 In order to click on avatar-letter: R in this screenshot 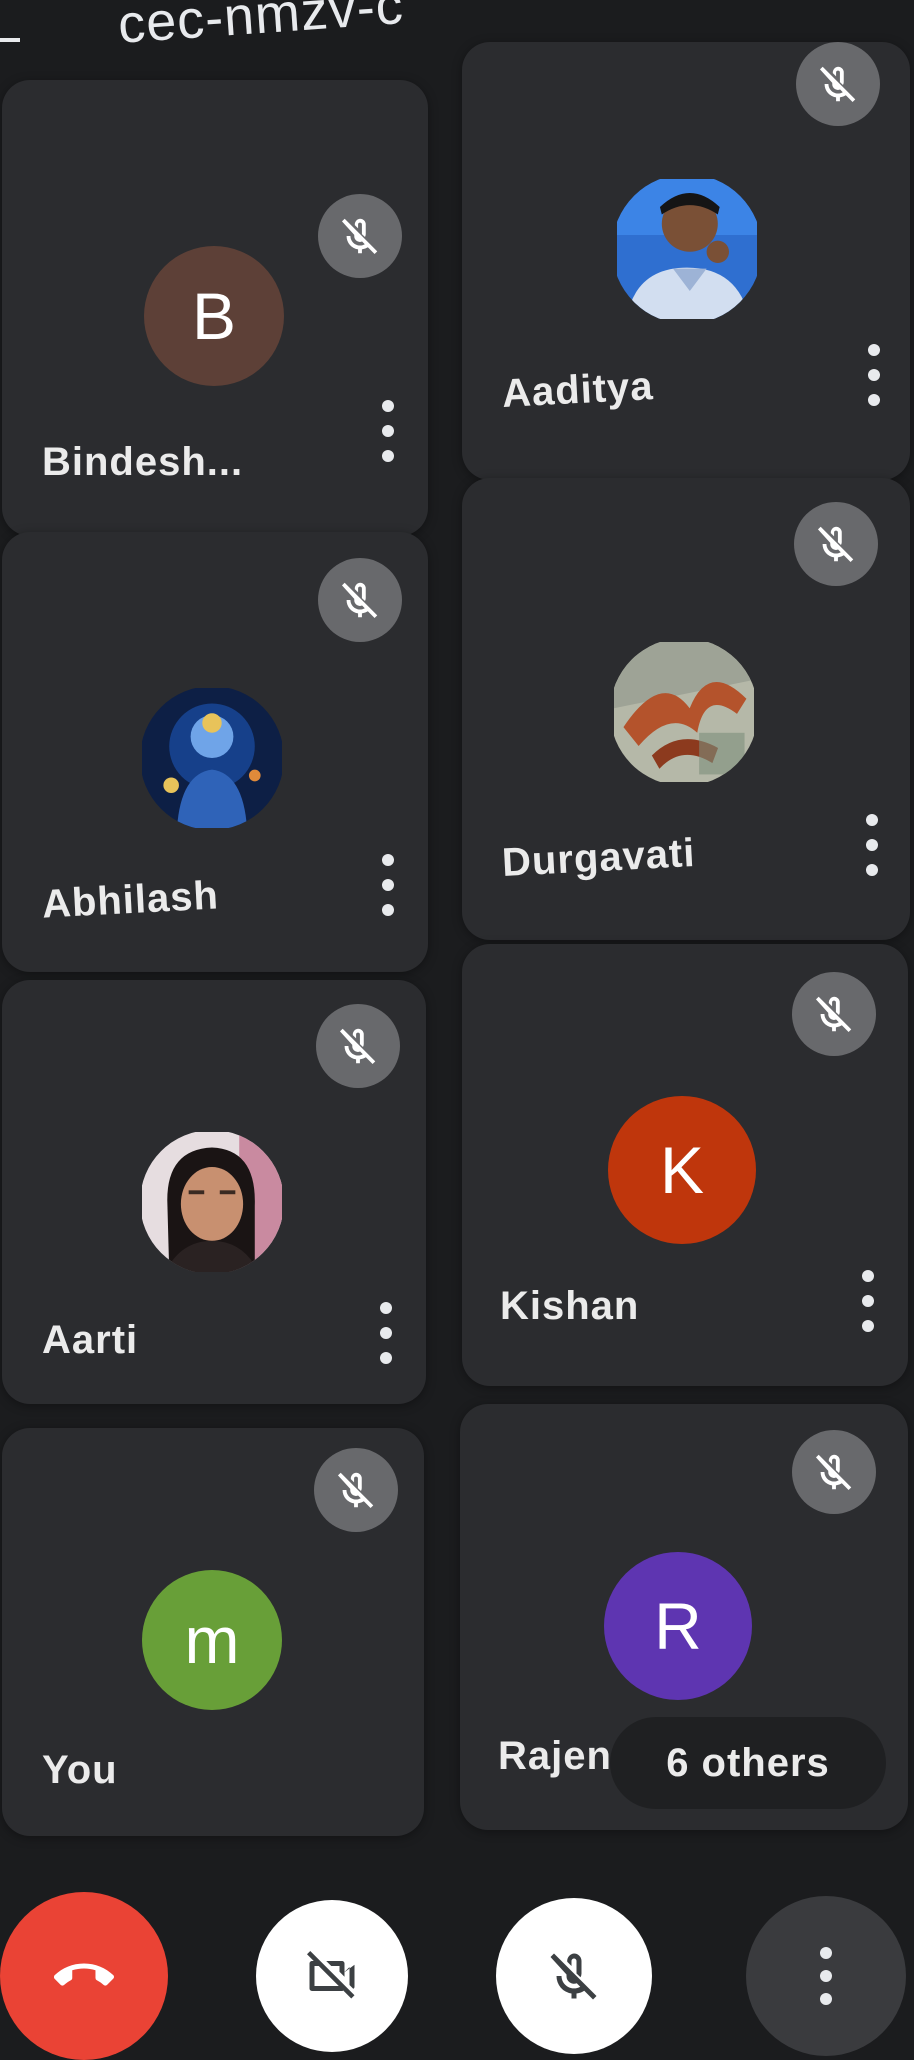, I will do `click(678, 1626)`.